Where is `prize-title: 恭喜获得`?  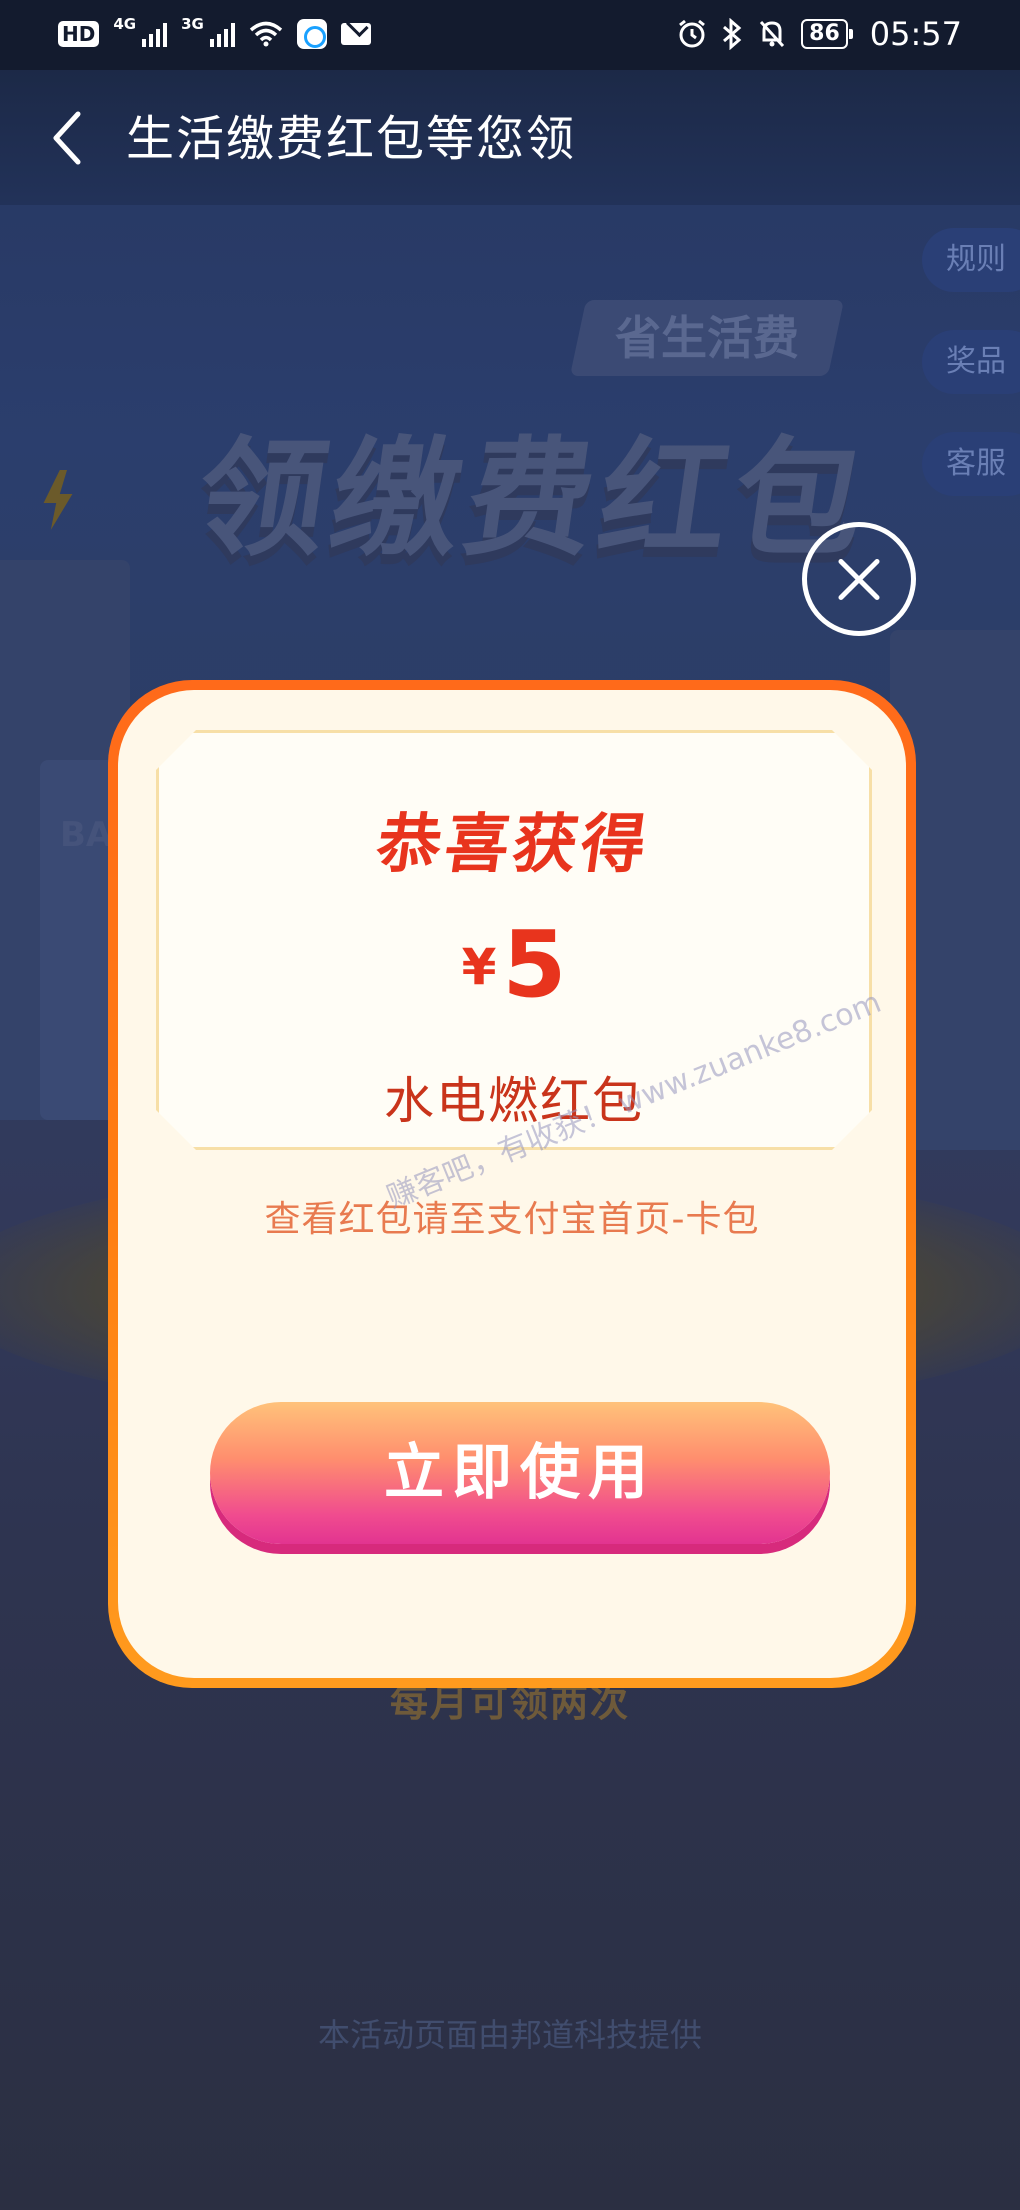
prize-title: 恭喜获得 is located at coordinates (513, 845).